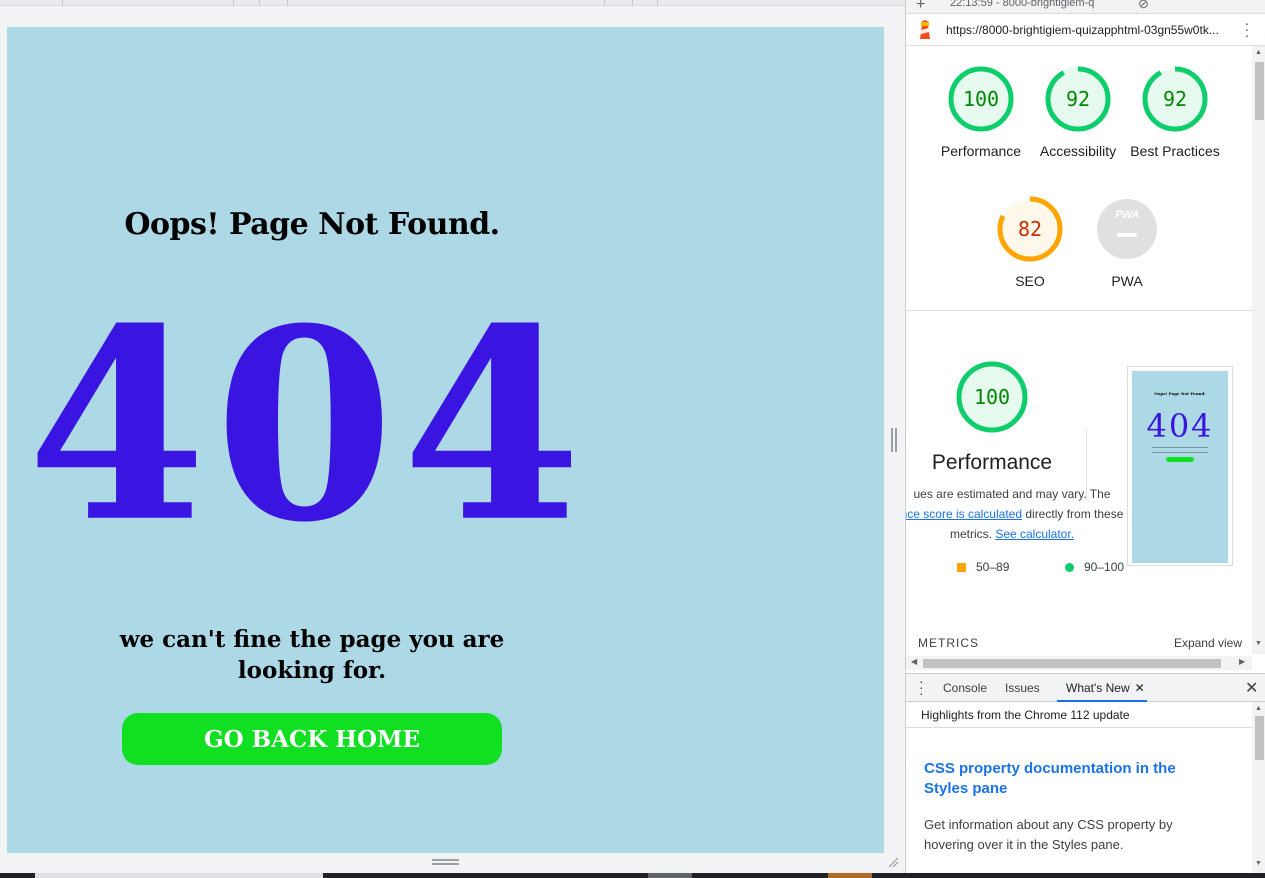  Describe the element at coordinates (1180, 466) in the screenshot. I see `final-screenshot-thumbnail: Oops! Page Not Found. 404` at that location.